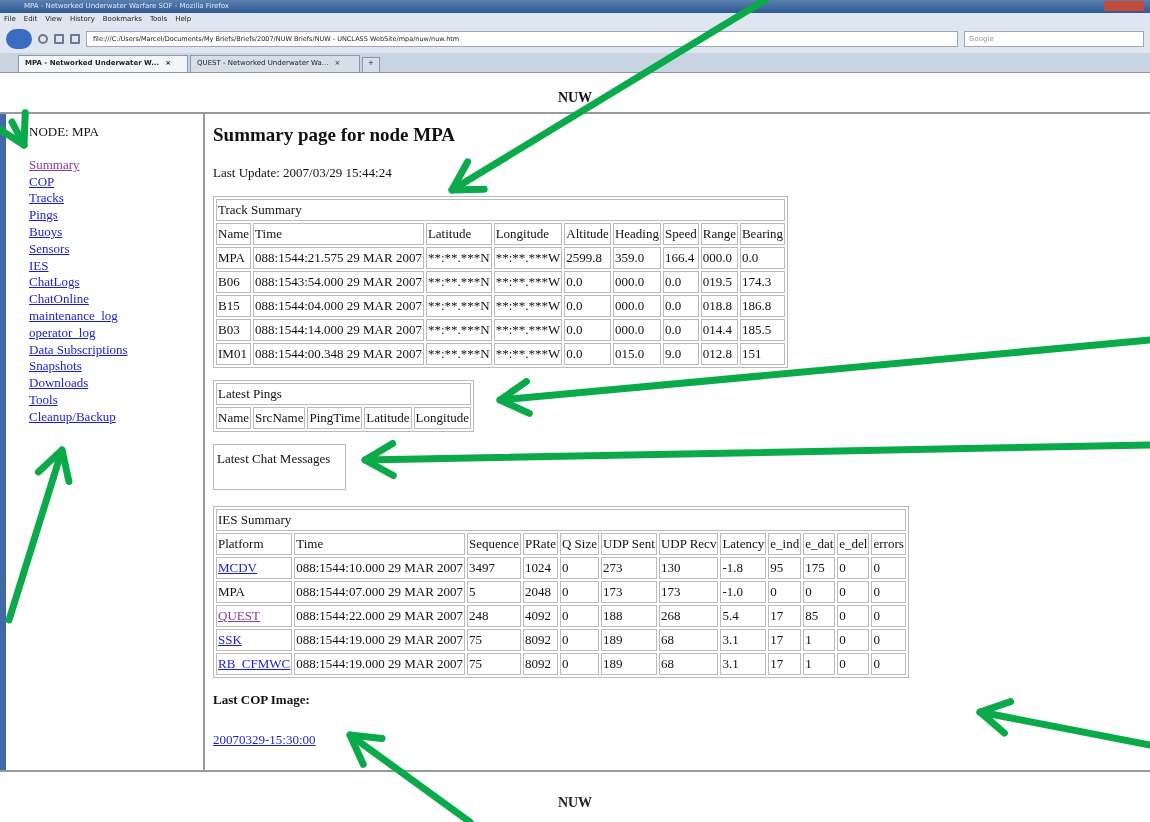 The height and width of the screenshot is (822, 1150). What do you see at coordinates (73, 316) in the screenshot?
I see `nav-link: maintenance_log` at bounding box center [73, 316].